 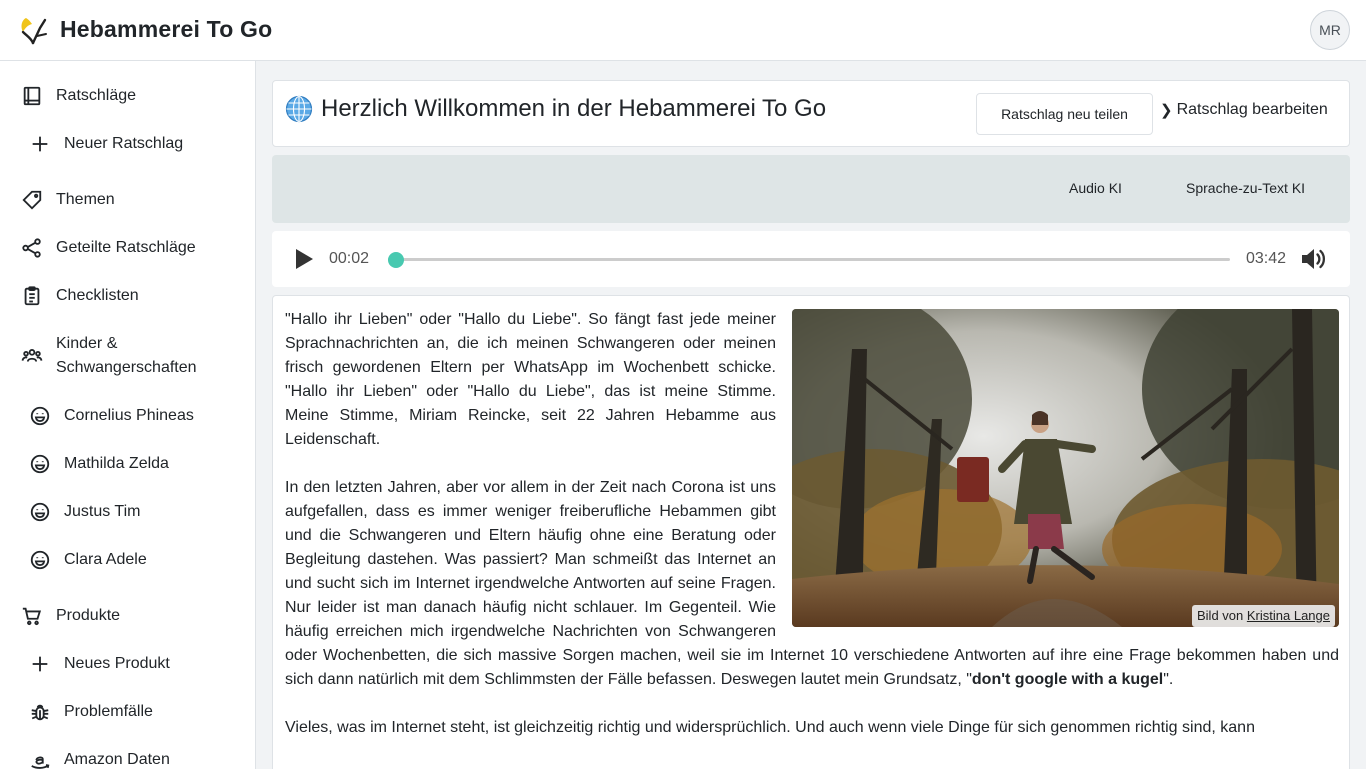 What do you see at coordinates (102, 511) in the screenshot?
I see `sidebar-item-label: Justus Tim` at bounding box center [102, 511].